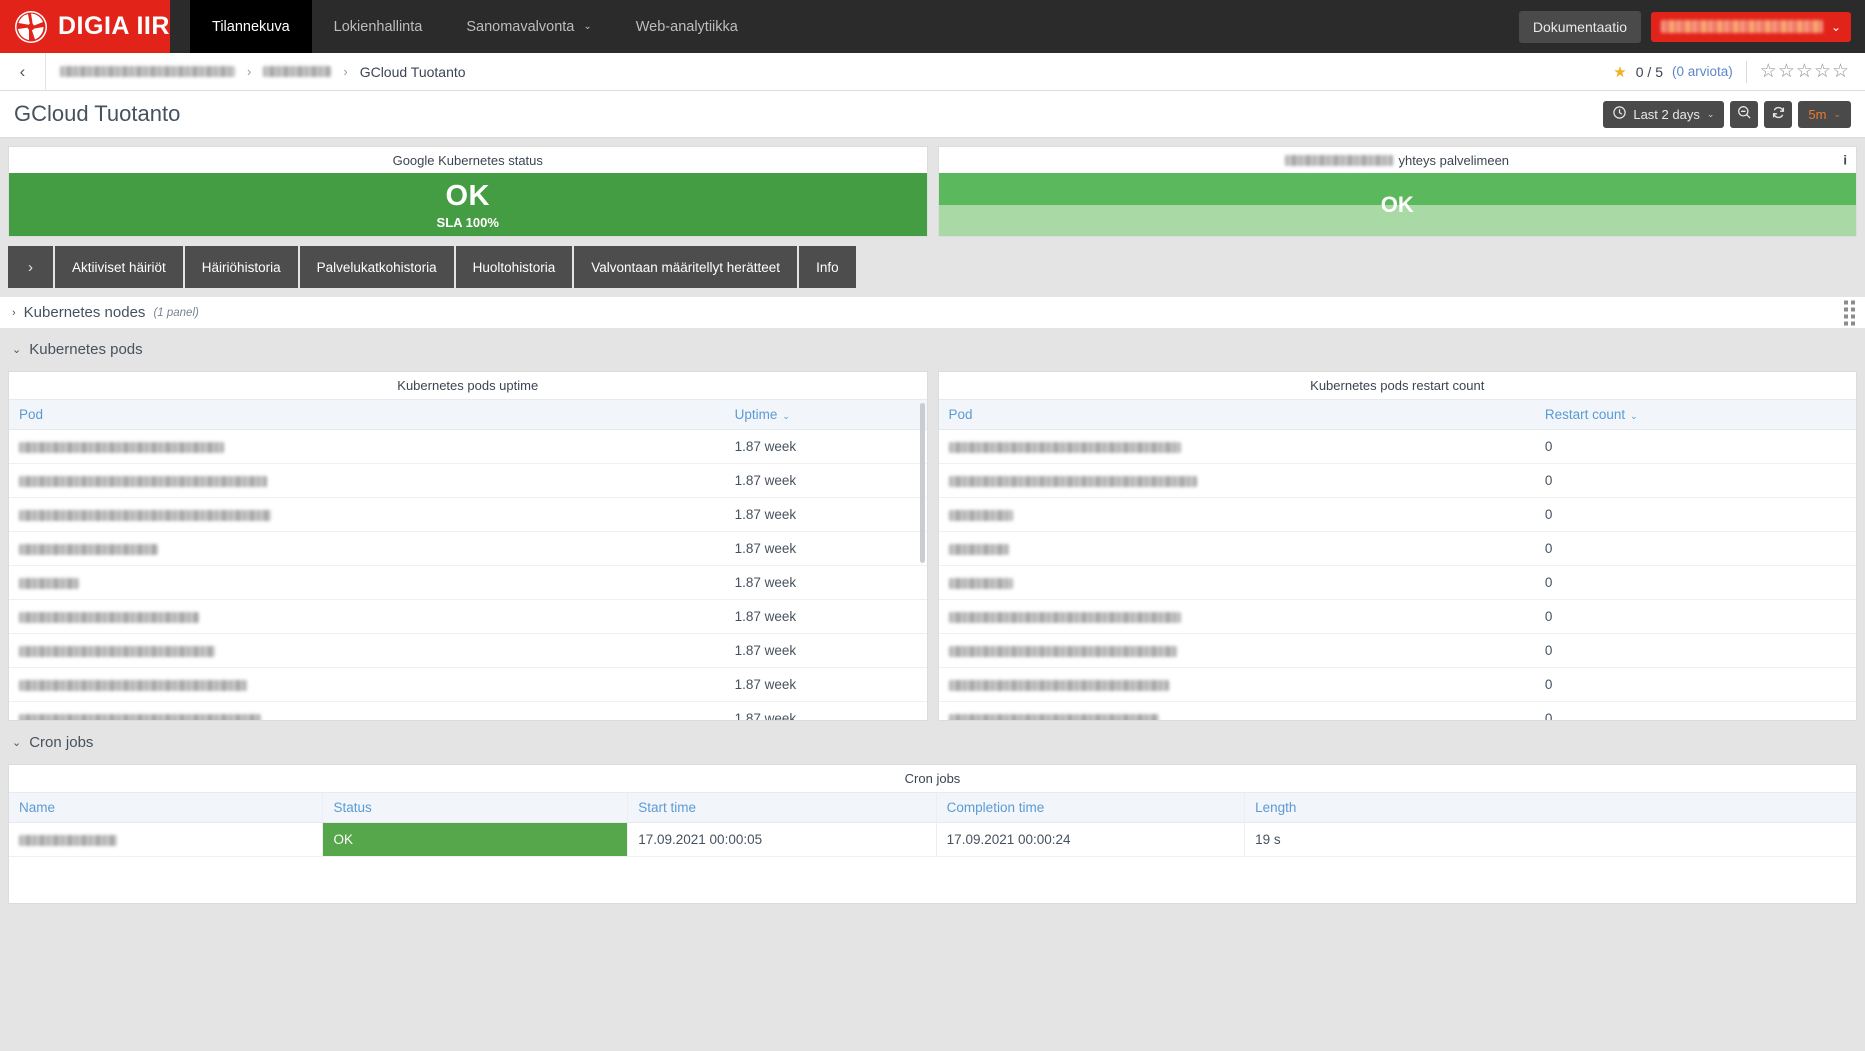 The height and width of the screenshot is (1051, 1865). Describe the element at coordinates (1849, 312) in the screenshot. I see `row-drag-handle-icon` at that location.